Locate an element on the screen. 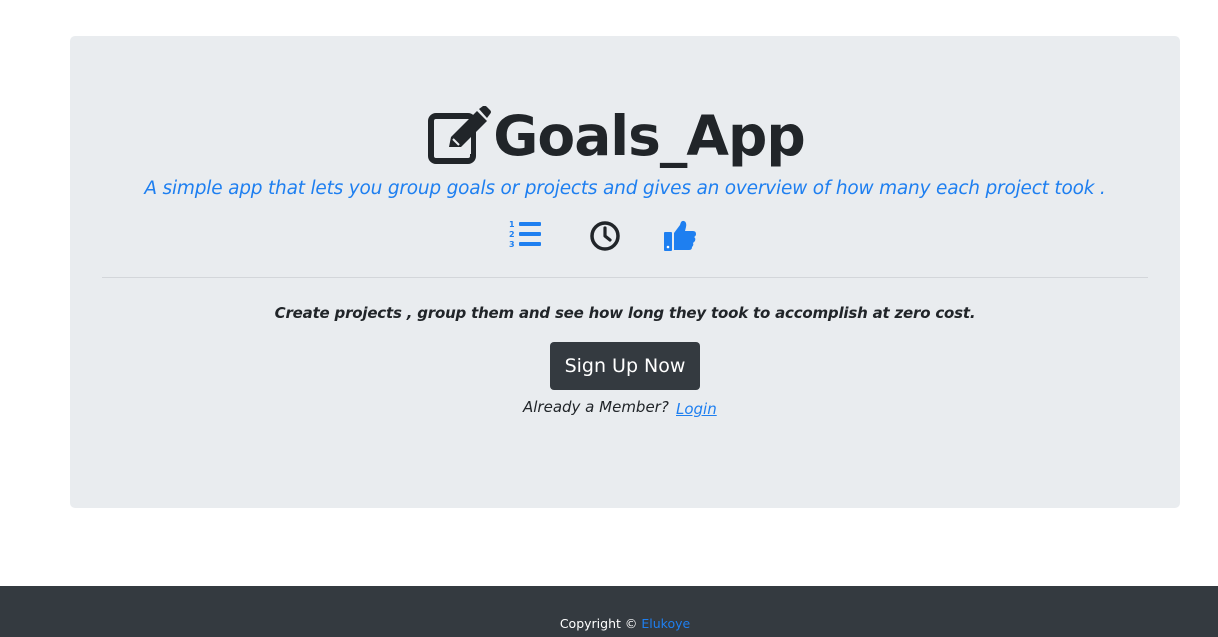  copyright: Copyright © Elukoye is located at coordinates (609, 623).